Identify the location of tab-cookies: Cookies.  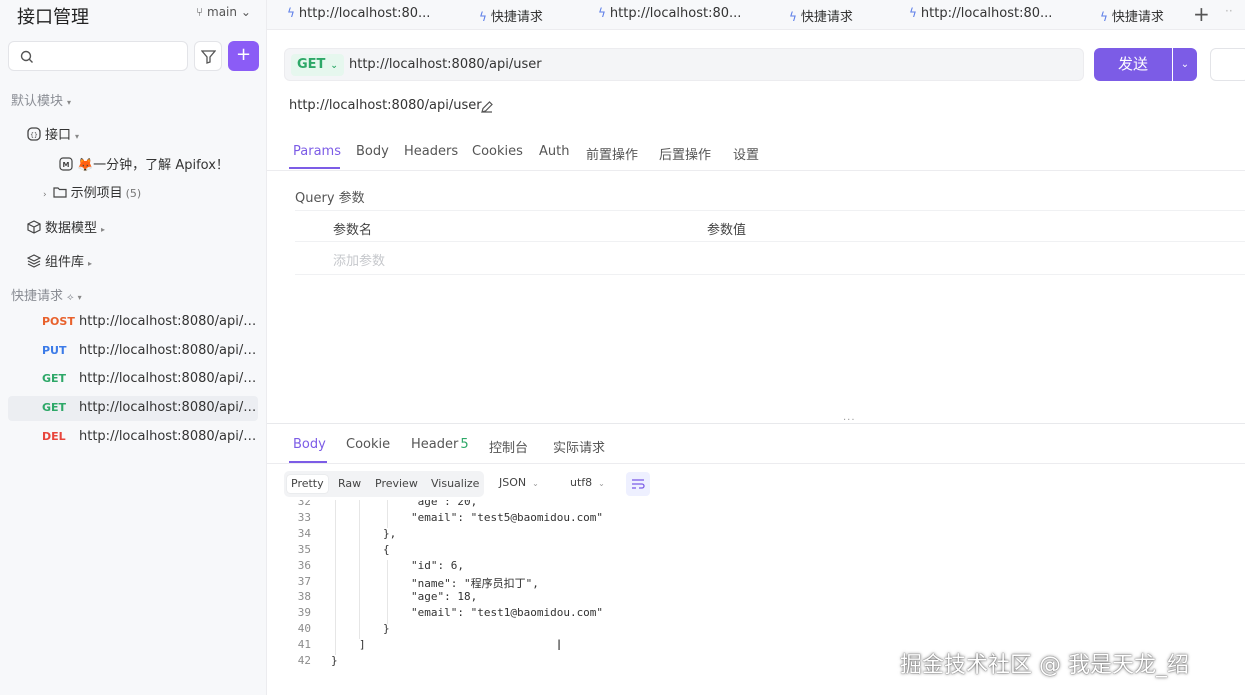
(497, 151).